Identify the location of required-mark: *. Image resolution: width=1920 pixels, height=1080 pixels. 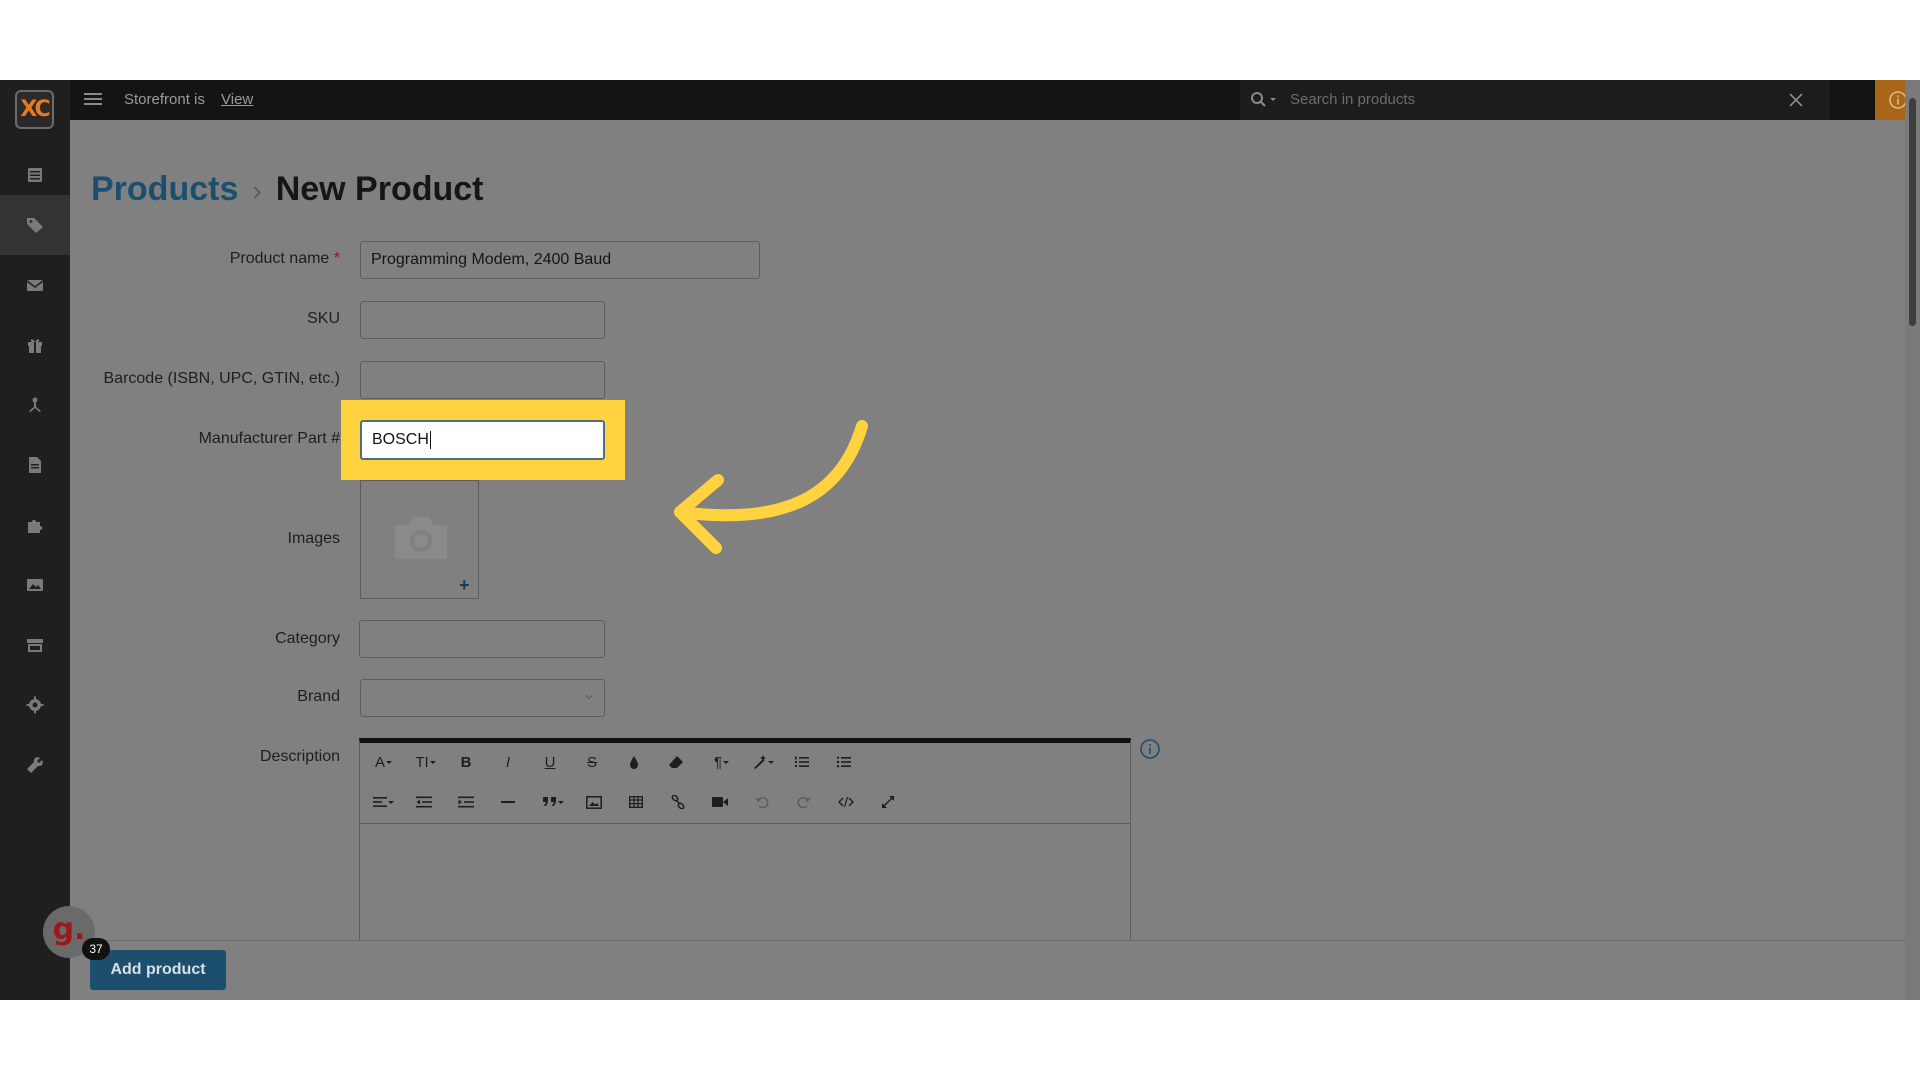
(336, 258).